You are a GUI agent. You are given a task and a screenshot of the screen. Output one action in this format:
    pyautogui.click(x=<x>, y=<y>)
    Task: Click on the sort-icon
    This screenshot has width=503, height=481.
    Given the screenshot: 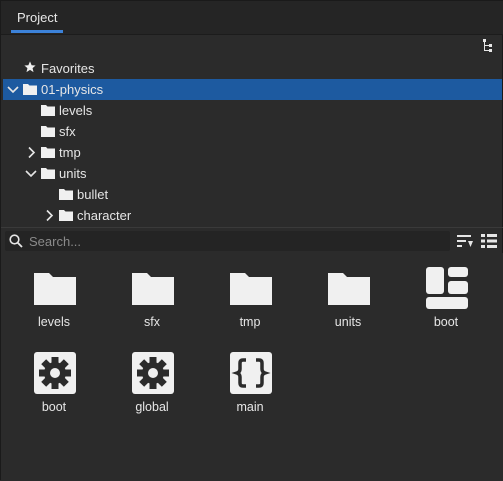 What is the action you would take?
    pyautogui.click(x=465, y=241)
    